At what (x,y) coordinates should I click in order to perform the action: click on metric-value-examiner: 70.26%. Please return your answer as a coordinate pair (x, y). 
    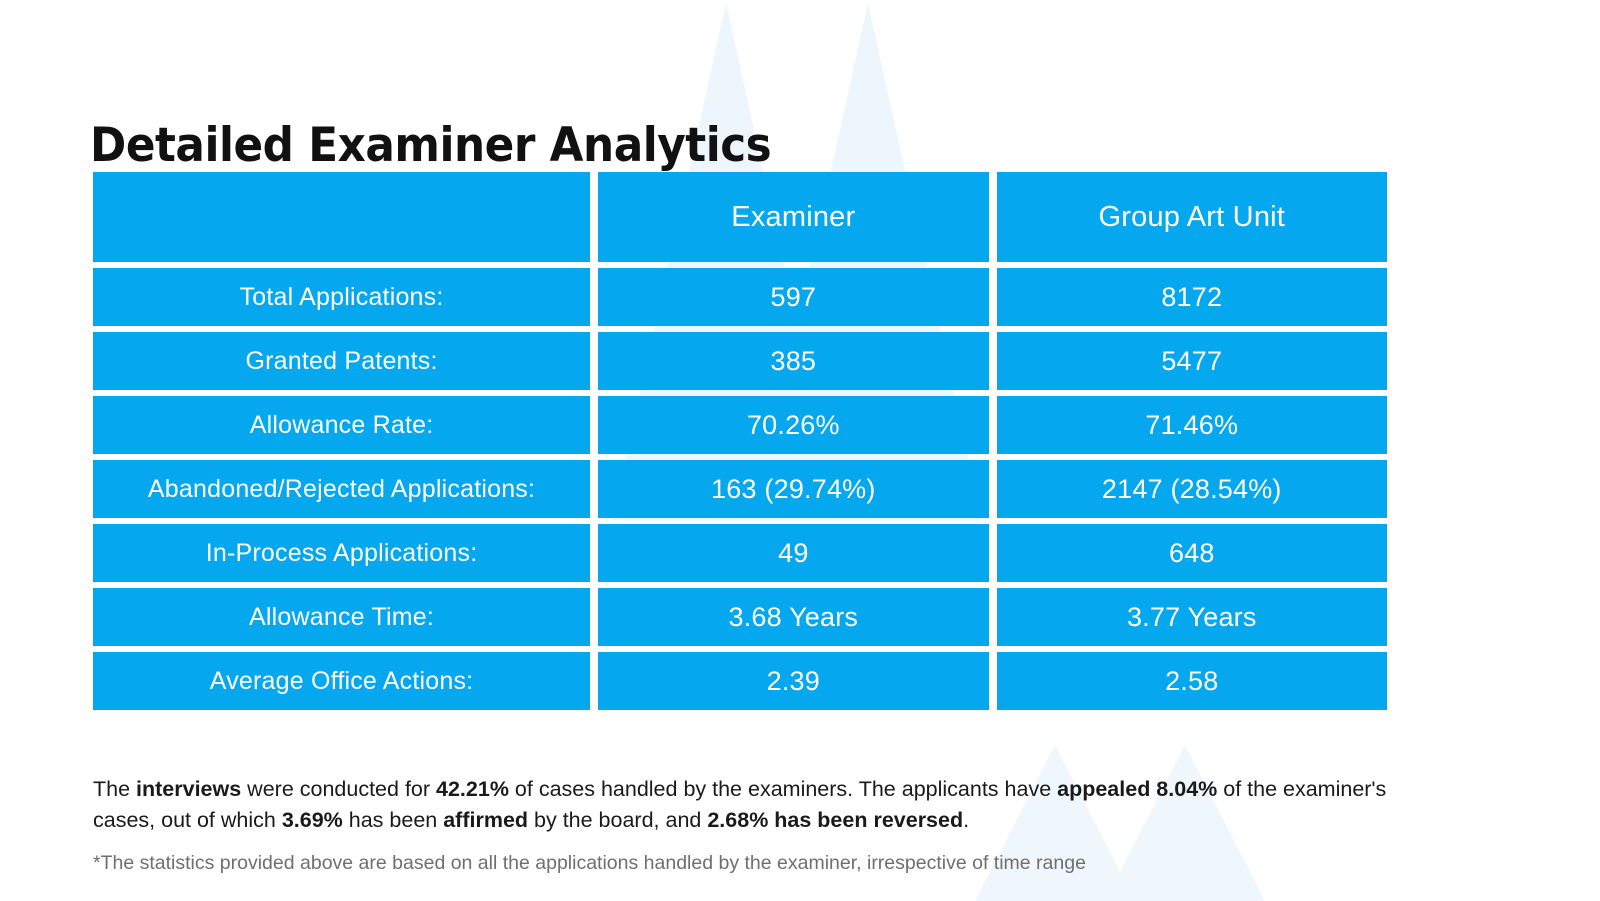
    Looking at the image, I should click on (793, 425).